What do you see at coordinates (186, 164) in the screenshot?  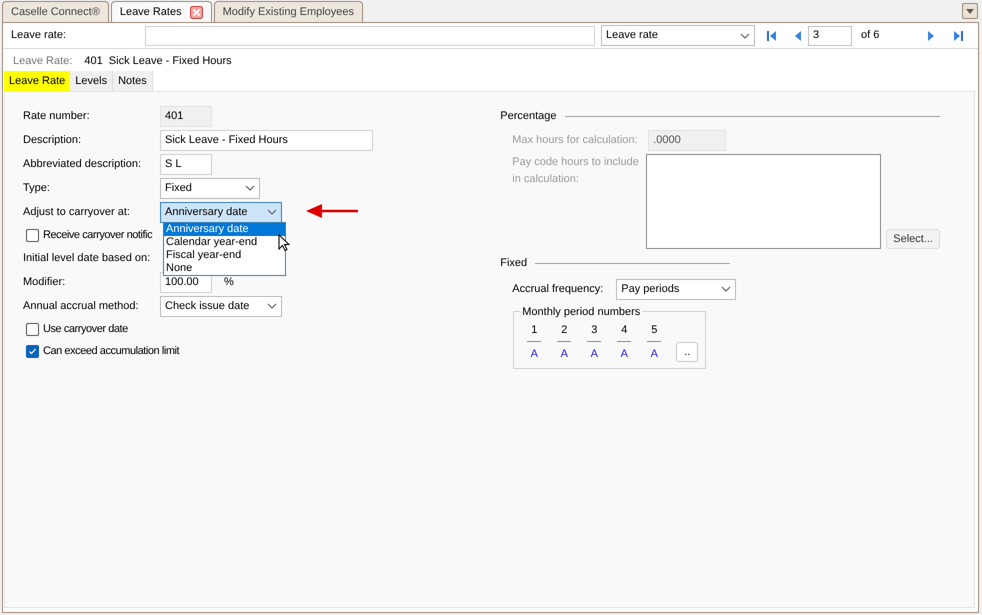 I see `text-field: S L` at bounding box center [186, 164].